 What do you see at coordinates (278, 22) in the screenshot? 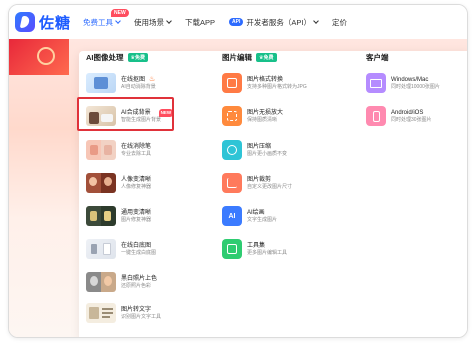
I see `nav-item-label: 开发者服务（API）` at bounding box center [278, 22].